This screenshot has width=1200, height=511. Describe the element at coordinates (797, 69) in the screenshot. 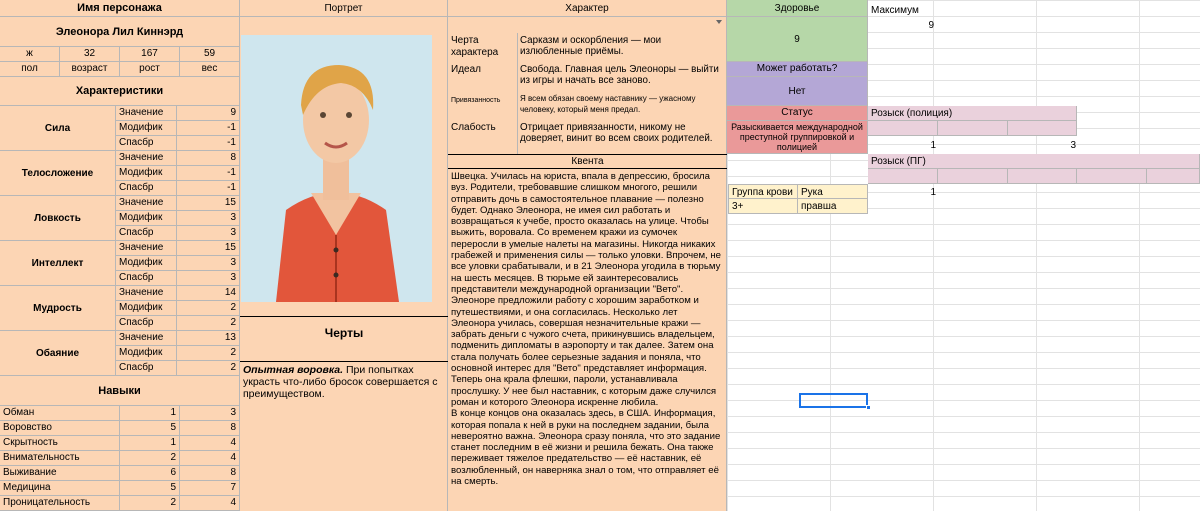

I see `can-work-header: Может работать?` at that location.